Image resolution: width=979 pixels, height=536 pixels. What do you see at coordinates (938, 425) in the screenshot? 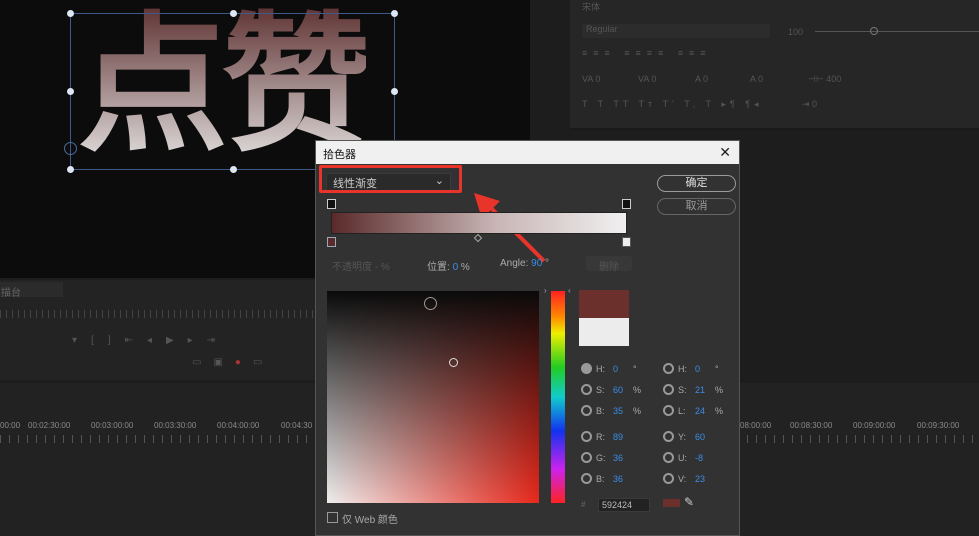
I see `timecode: 00:09:30:00` at bounding box center [938, 425].